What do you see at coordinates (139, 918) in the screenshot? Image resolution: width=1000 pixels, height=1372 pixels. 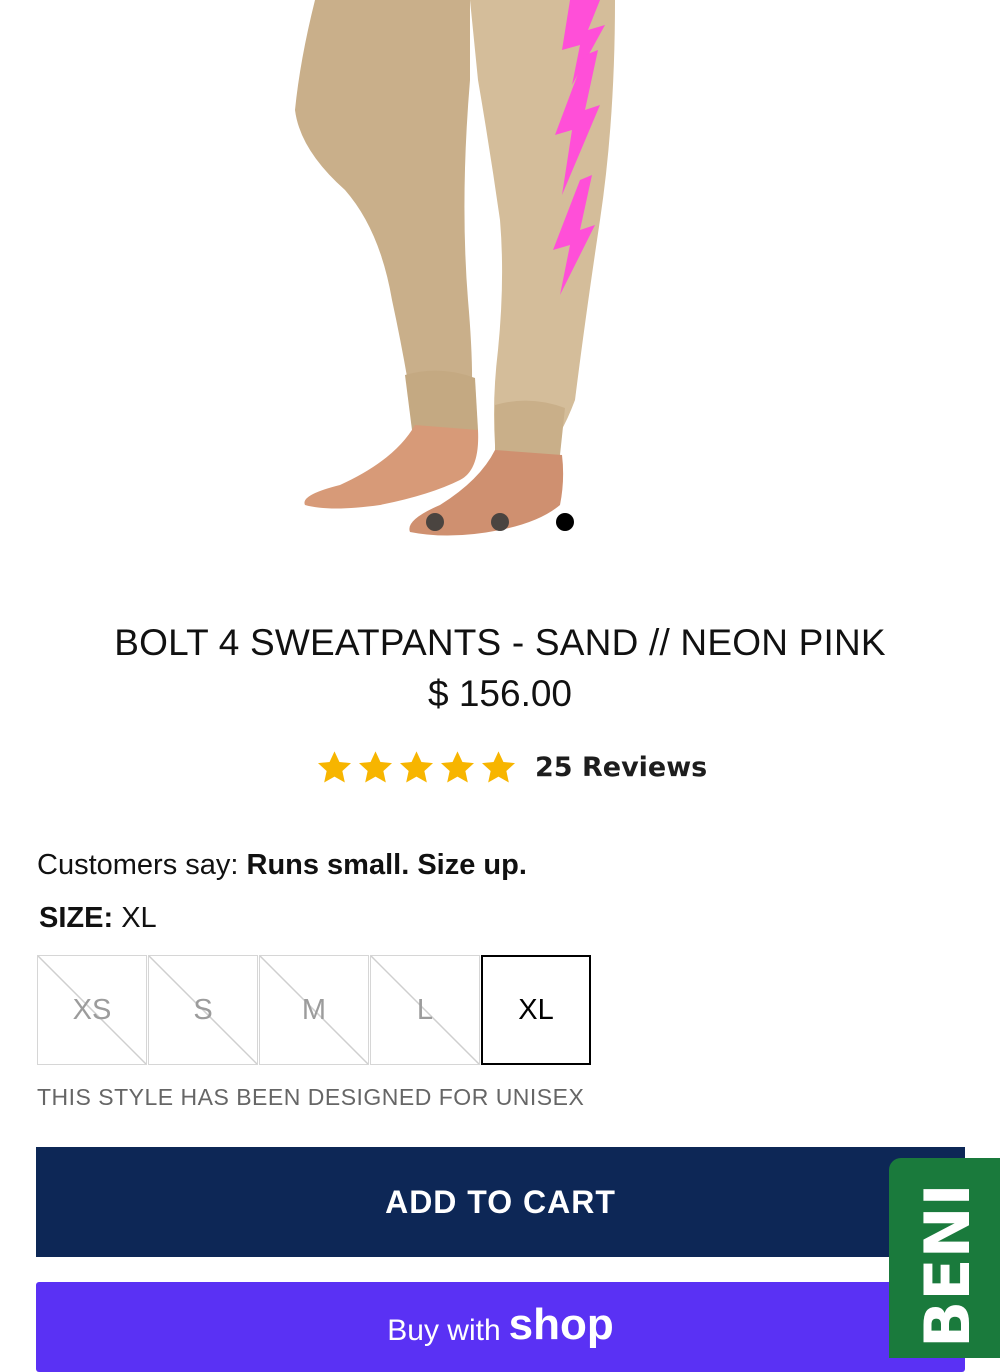 I see `selected-size-value: XL` at bounding box center [139, 918].